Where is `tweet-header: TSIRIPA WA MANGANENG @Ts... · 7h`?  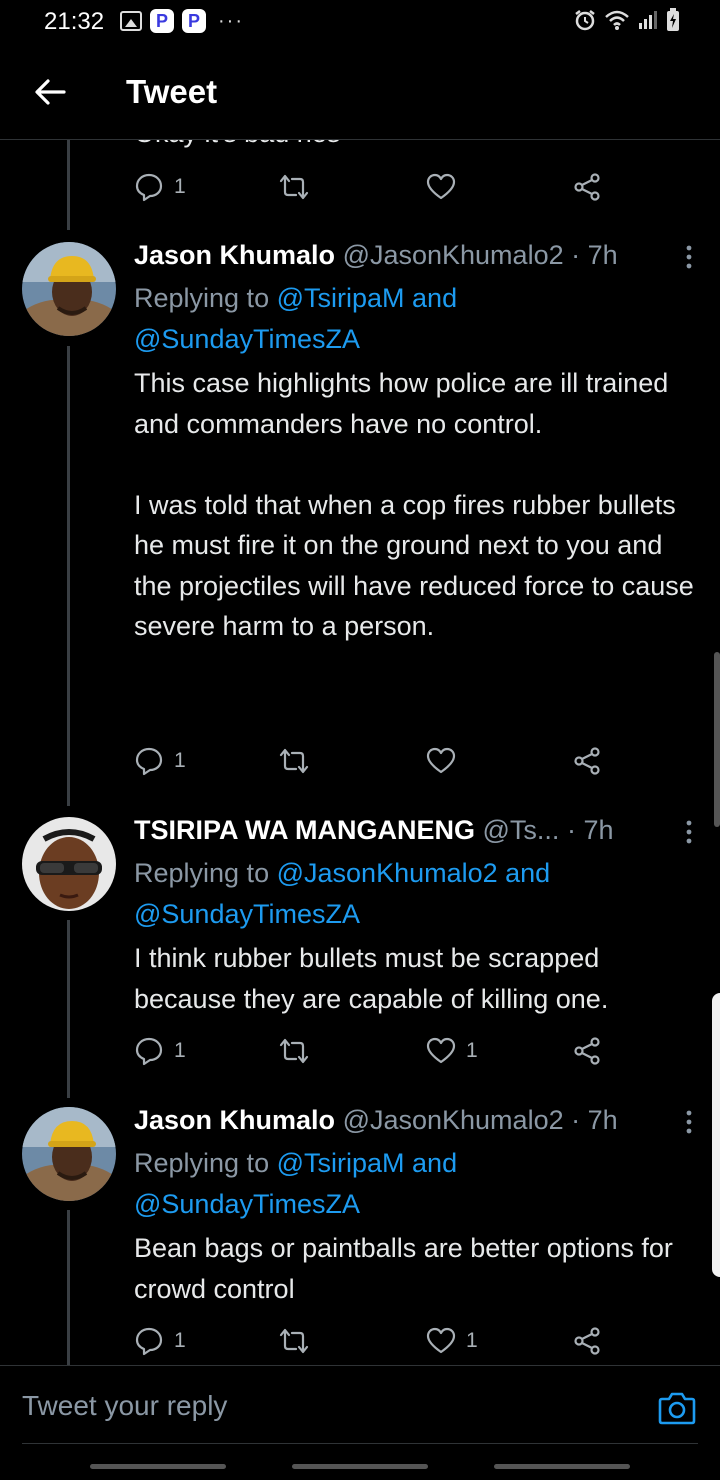 tweet-header: TSIRIPA WA MANGANENG @Ts... · 7h is located at coordinates (374, 830).